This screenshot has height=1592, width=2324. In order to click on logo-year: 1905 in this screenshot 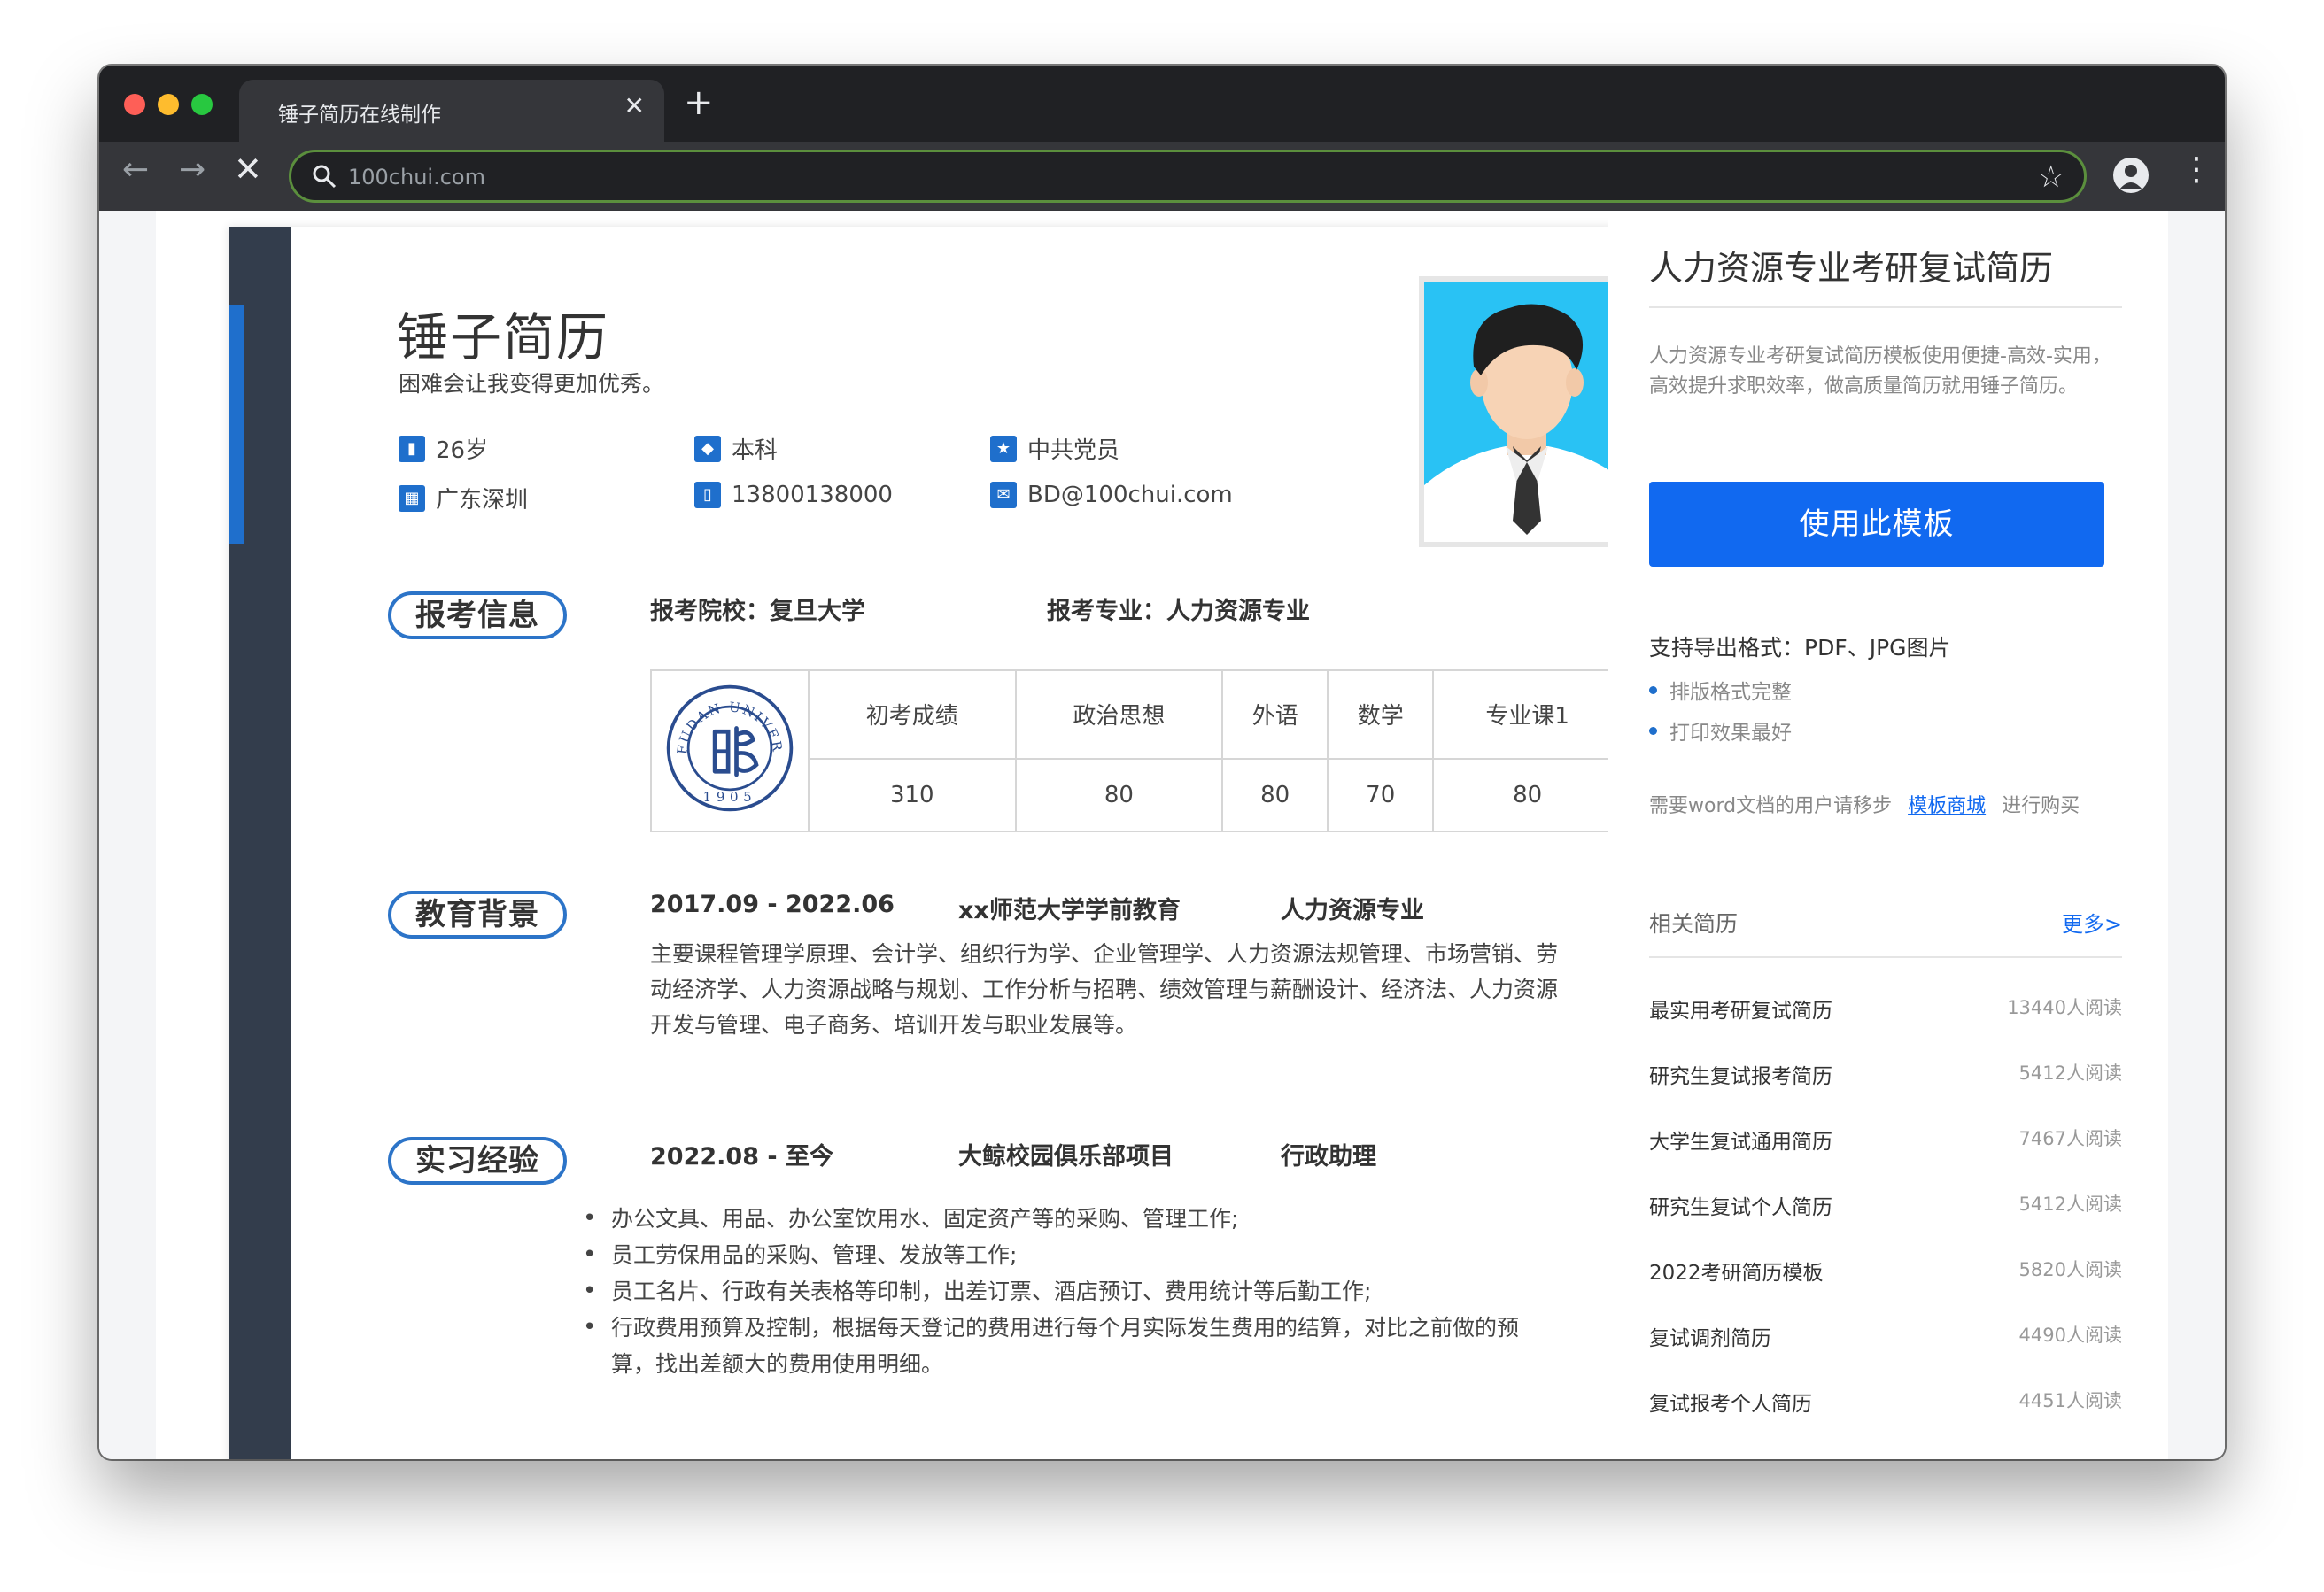, I will do `click(730, 797)`.